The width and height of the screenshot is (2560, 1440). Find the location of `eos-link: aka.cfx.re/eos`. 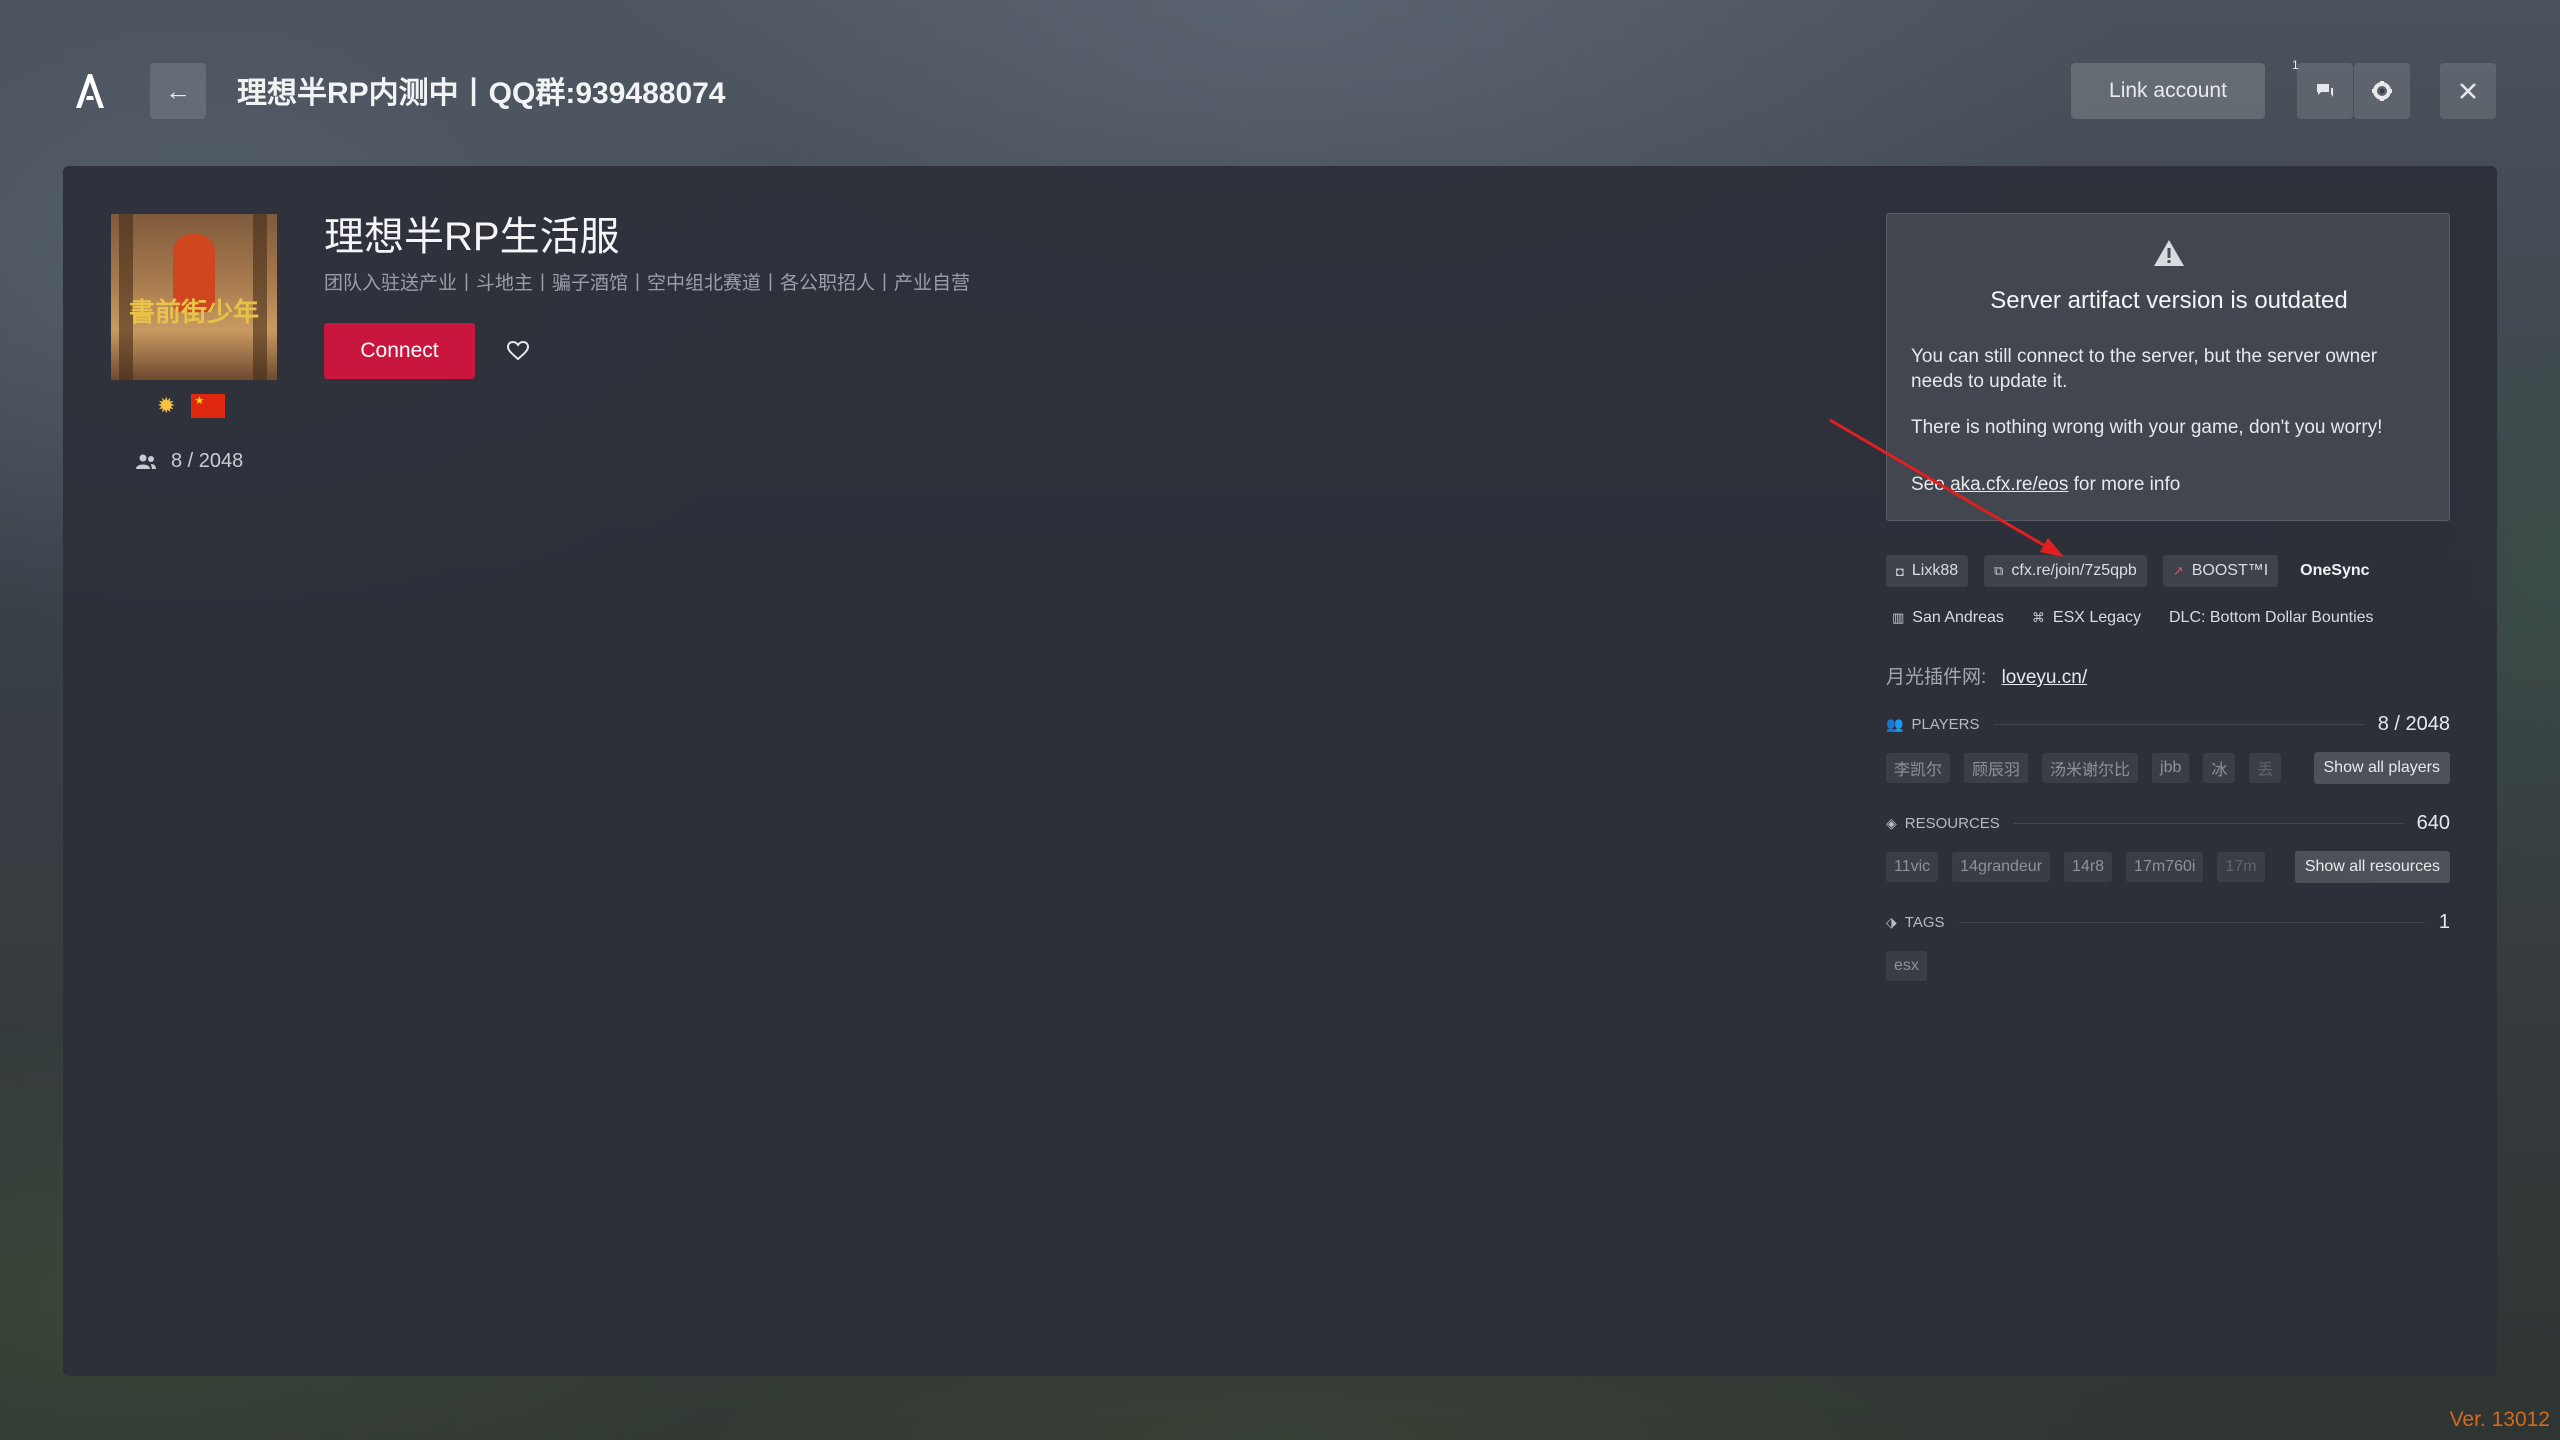

eos-link: aka.cfx.re/eos is located at coordinates (2009, 484).